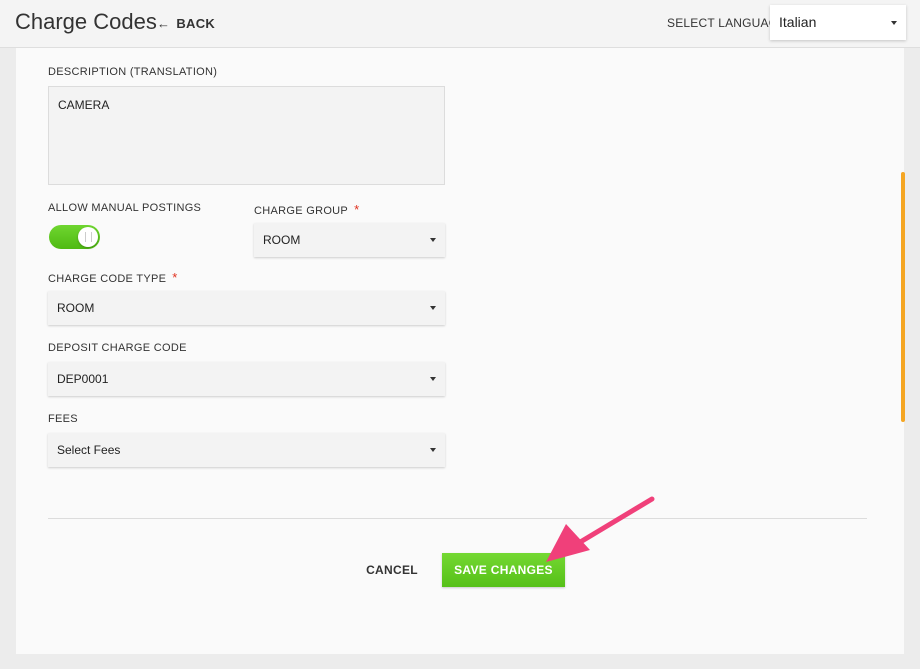 The height and width of the screenshot is (669, 920). I want to click on charge-code-type-select: ROOM, so click(246, 308).